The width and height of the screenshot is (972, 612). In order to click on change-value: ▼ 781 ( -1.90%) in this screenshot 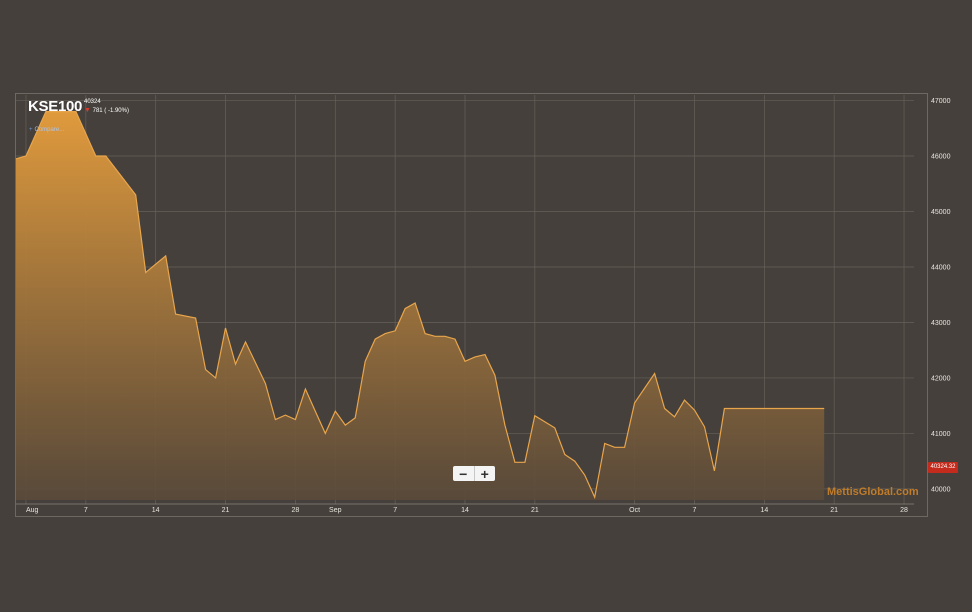, I will do `click(106, 110)`.